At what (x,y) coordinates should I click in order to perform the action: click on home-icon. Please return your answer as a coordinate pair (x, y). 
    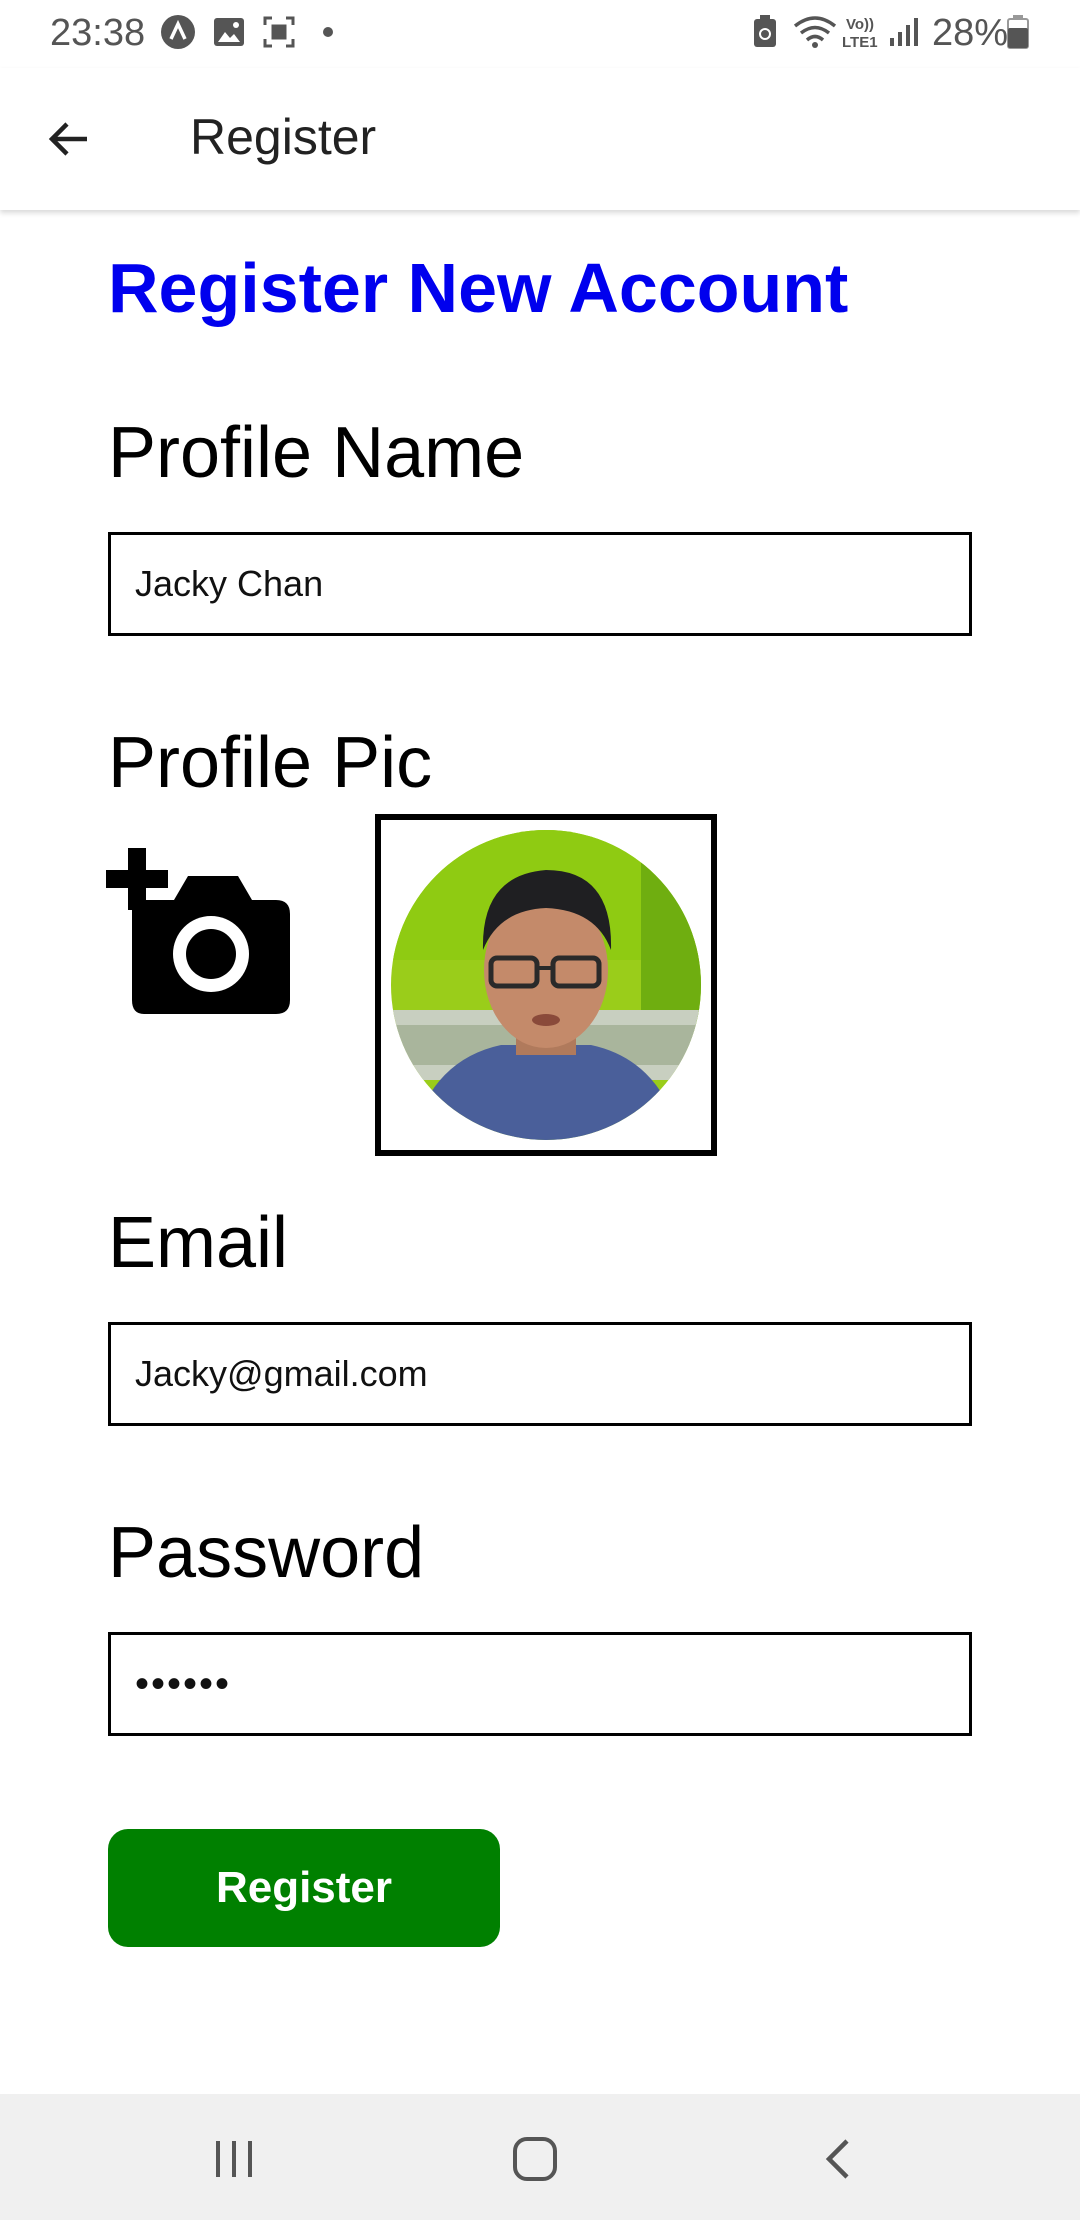
    Looking at the image, I should click on (535, 2159).